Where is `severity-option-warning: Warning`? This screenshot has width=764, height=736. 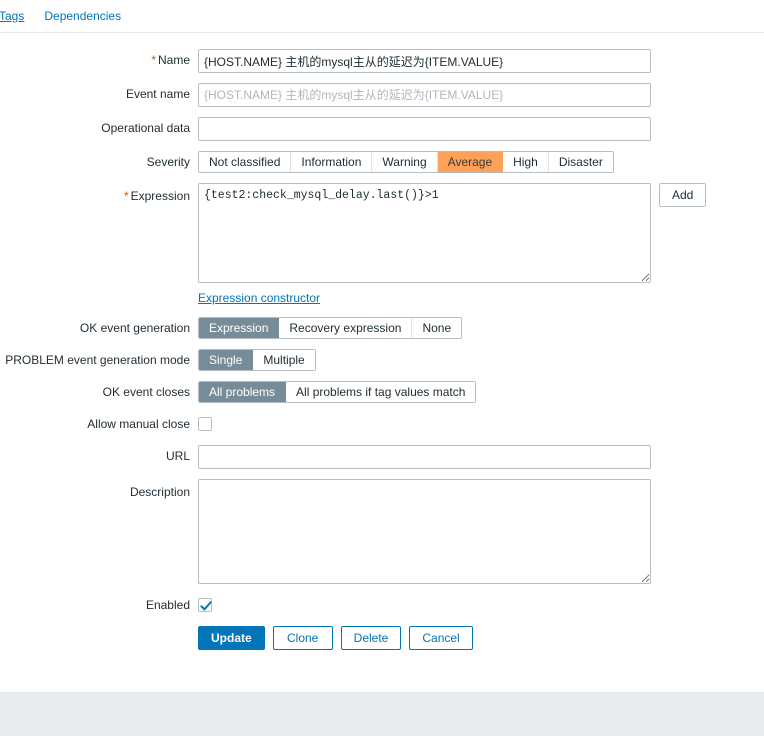
severity-option-warning: Warning is located at coordinates (405, 162).